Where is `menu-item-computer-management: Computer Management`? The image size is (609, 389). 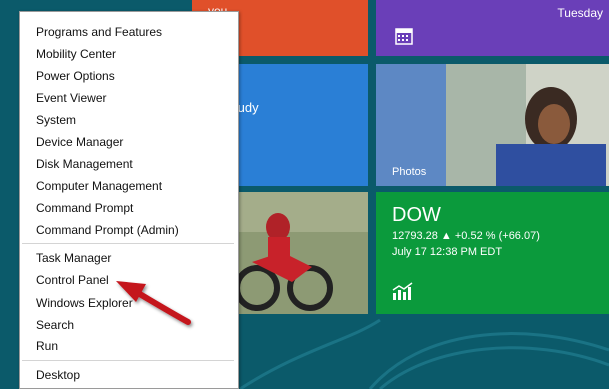 menu-item-computer-management: Computer Management is located at coordinates (99, 186).